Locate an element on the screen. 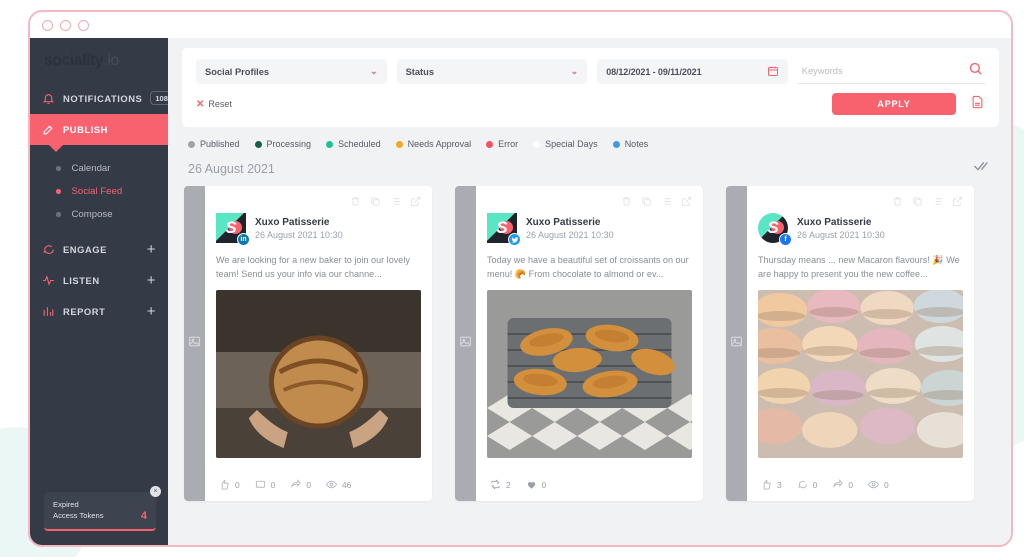 The height and width of the screenshot is (557, 1024). thumbs-up-icon is located at coordinates (767, 484).